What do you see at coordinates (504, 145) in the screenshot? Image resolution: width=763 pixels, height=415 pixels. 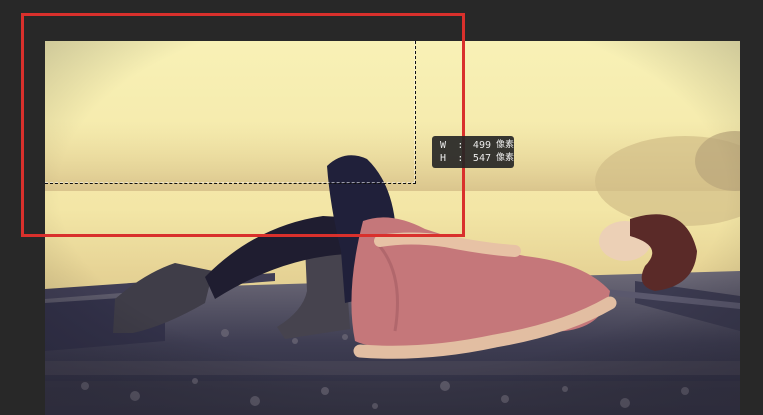 I see `width-unit: 像素` at bounding box center [504, 145].